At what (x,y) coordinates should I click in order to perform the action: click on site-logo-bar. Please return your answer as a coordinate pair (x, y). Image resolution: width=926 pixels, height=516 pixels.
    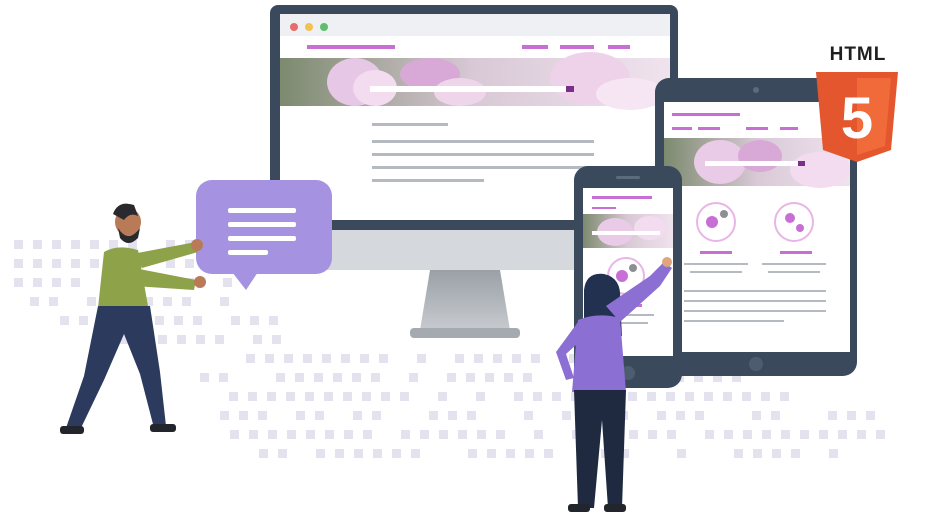
    Looking at the image, I should click on (351, 47).